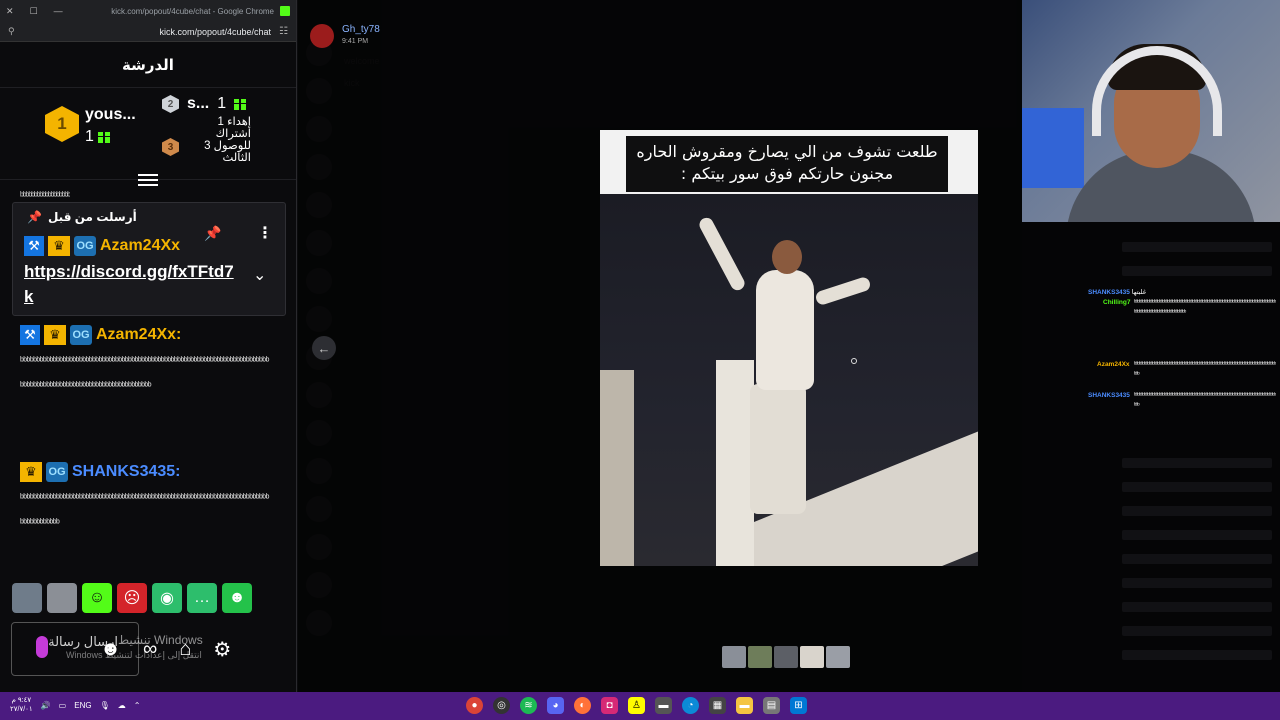 The width and height of the screenshot is (1280, 720). I want to click on folder-icon: ▬, so click(744, 705).